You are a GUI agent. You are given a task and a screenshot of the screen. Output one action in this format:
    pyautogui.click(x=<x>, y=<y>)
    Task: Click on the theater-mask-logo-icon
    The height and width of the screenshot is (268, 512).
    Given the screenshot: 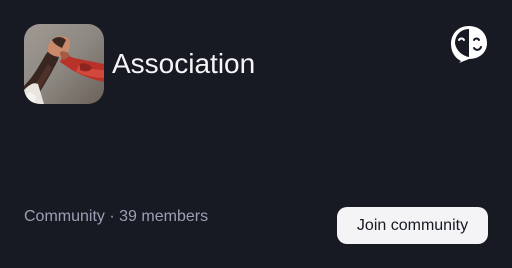 What is the action you would take?
    pyautogui.click(x=469, y=44)
    